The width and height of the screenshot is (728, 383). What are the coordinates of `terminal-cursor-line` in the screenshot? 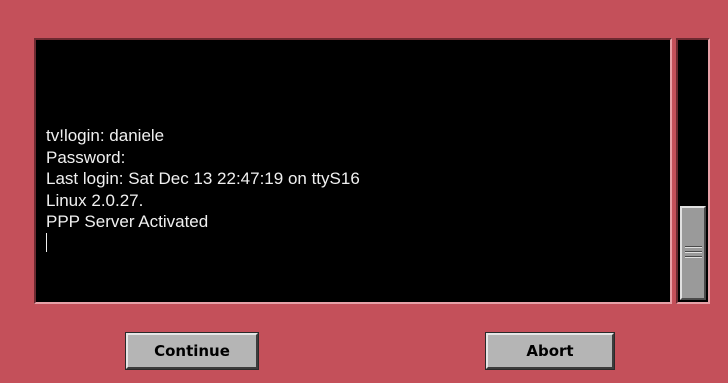 It's located at (203, 243).